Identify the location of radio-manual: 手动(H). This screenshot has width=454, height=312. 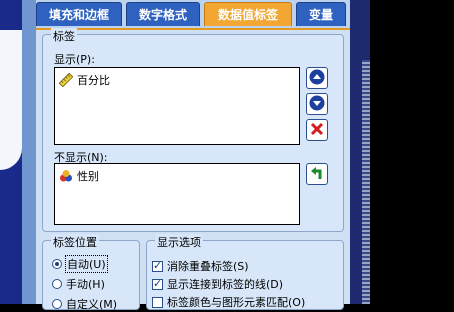
(78, 284).